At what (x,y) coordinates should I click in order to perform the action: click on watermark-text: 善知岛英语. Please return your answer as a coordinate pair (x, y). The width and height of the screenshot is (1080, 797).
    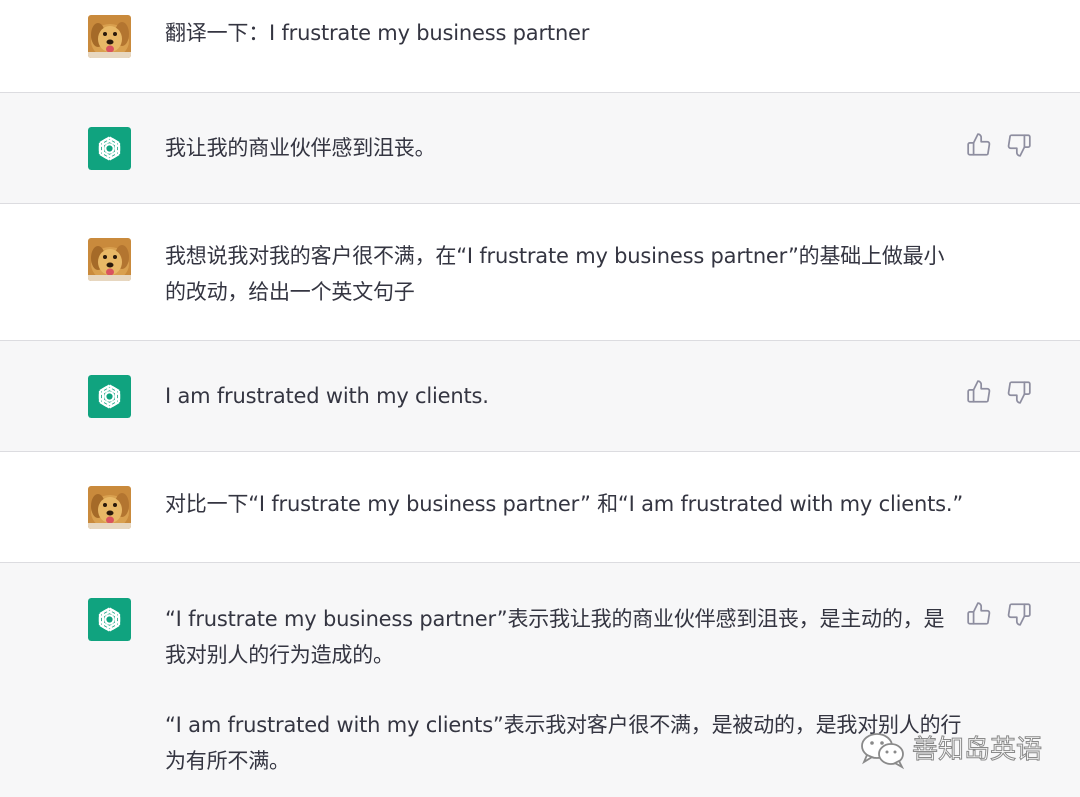
    Looking at the image, I should click on (977, 750).